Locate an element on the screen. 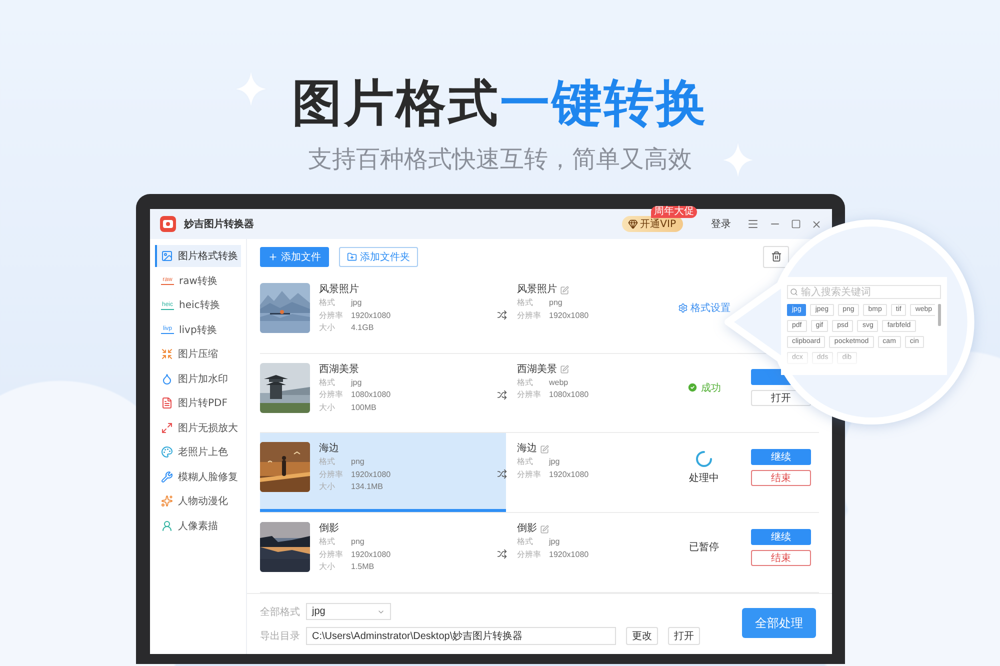  sidebar-item-label: 人像素描 is located at coordinates (198, 526).